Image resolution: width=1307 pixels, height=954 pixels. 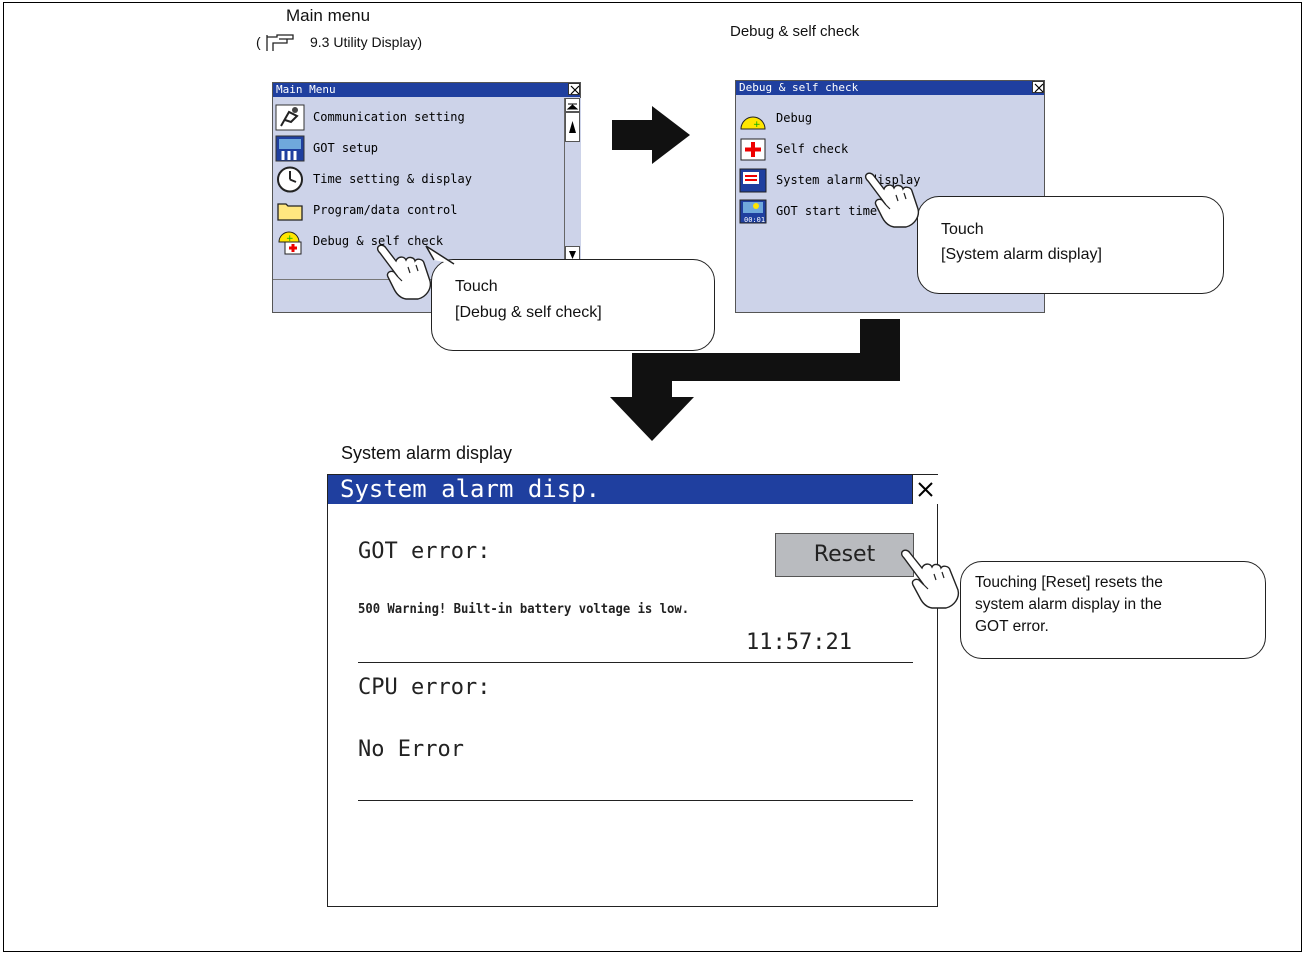 I want to click on debug-screen-close-button, so click(x=1038, y=87).